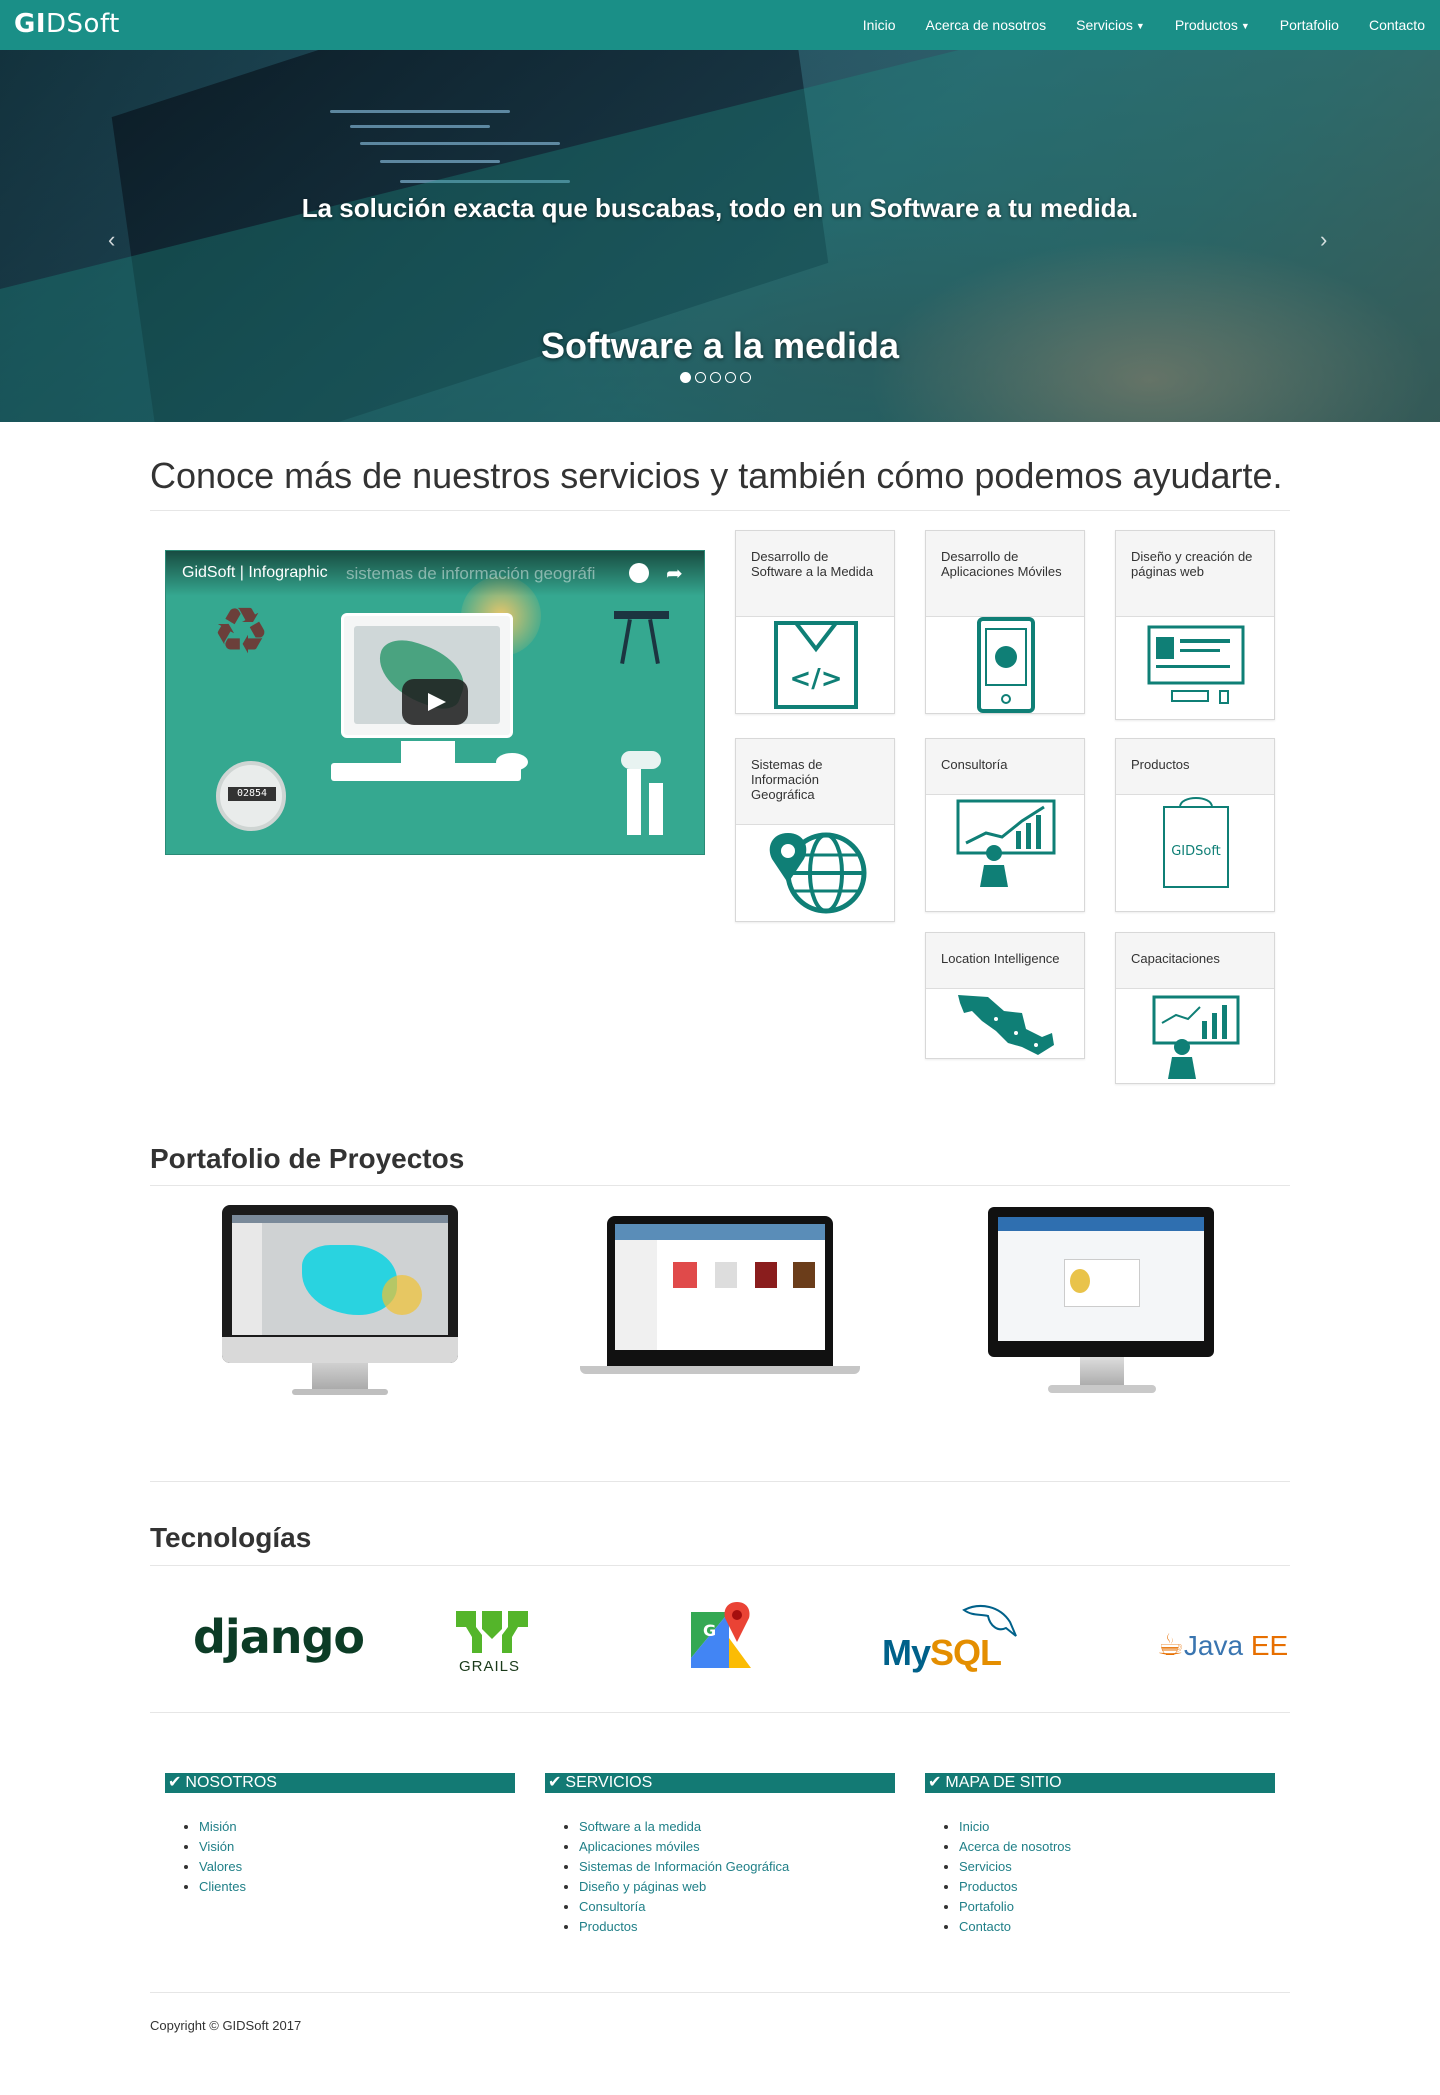  I want to click on footer-link: Valores, so click(357, 1867).